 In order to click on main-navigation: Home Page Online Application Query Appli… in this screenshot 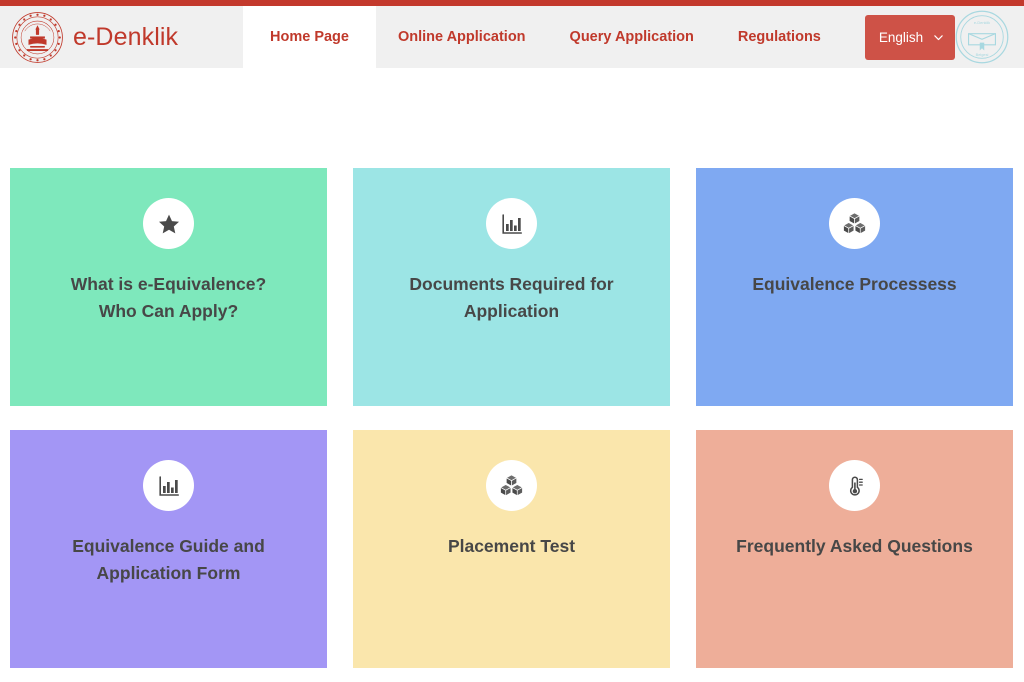, I will do `click(599, 37)`.